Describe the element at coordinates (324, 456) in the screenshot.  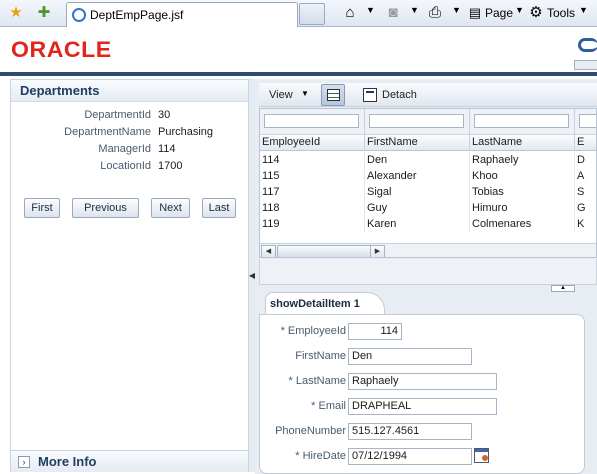
I see `hire-date-label-text: HireDate` at that location.